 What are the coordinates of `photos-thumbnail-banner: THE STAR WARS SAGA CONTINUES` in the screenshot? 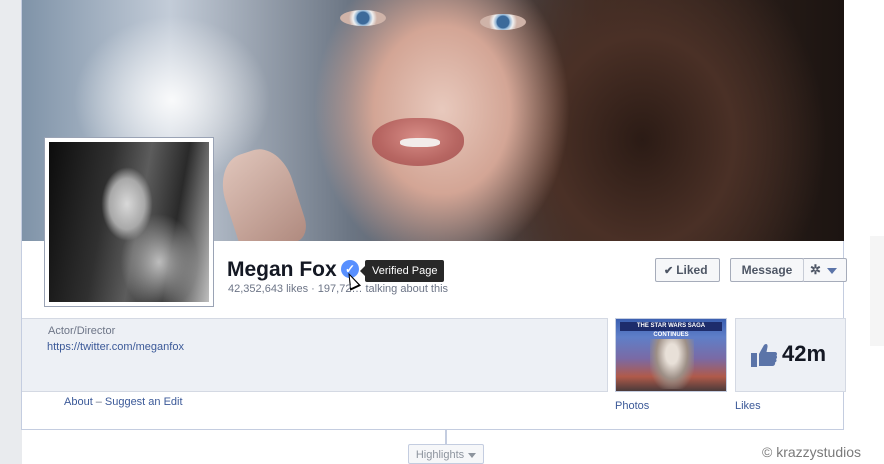 It's located at (671, 330).